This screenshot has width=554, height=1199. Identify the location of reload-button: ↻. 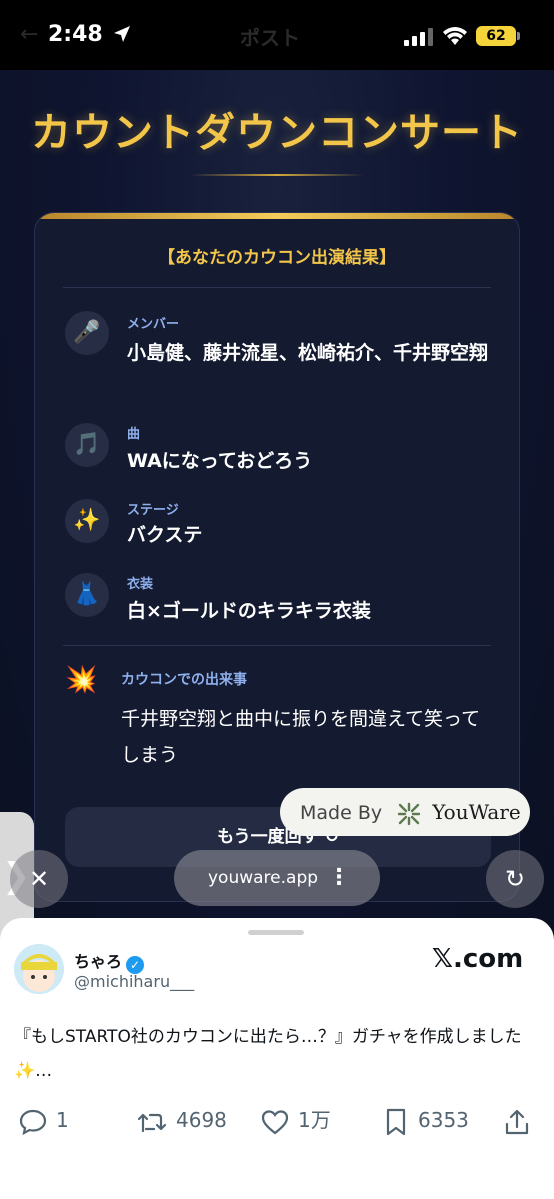
(515, 879).